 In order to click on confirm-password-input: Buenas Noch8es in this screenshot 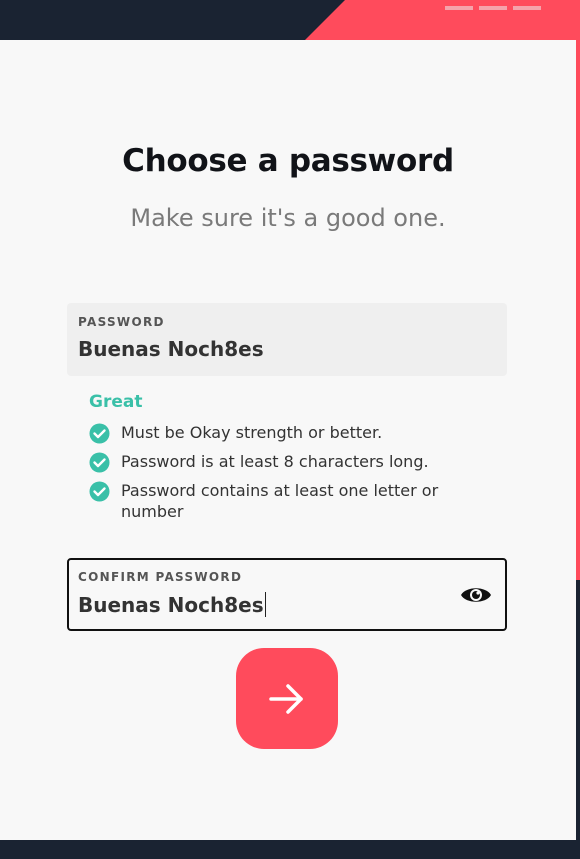, I will do `click(172, 604)`.